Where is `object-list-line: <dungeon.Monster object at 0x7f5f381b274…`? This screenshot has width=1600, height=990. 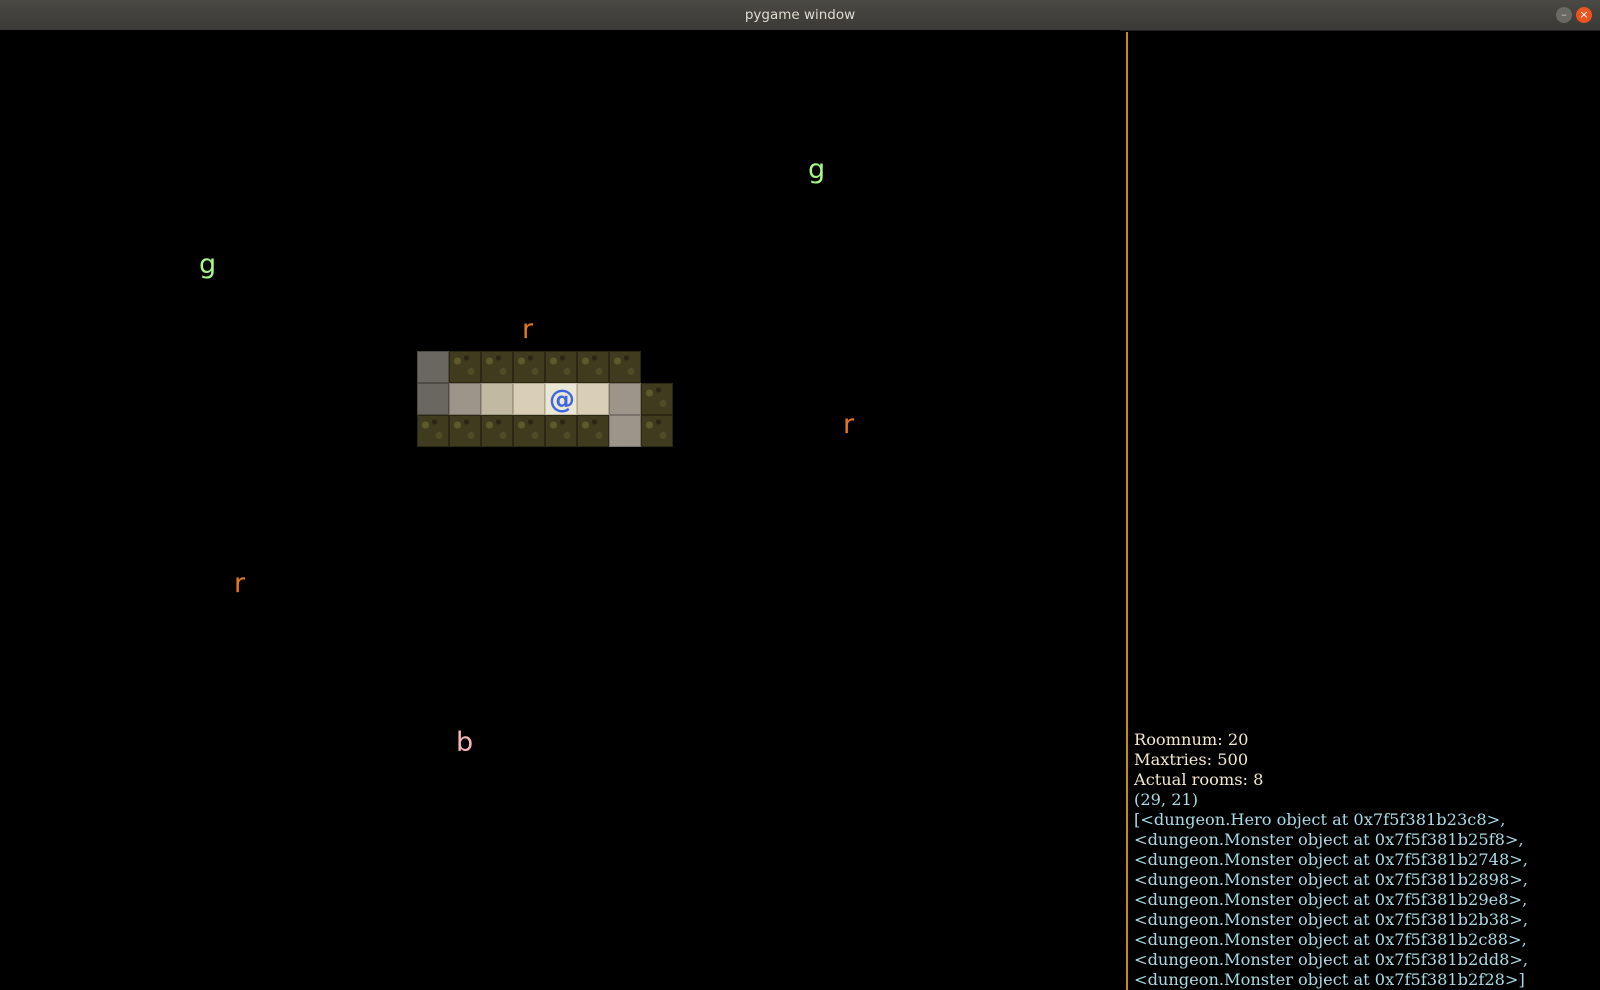 object-list-line: <dungeon.Monster object at 0x7f5f381b274… is located at coordinates (1331, 859).